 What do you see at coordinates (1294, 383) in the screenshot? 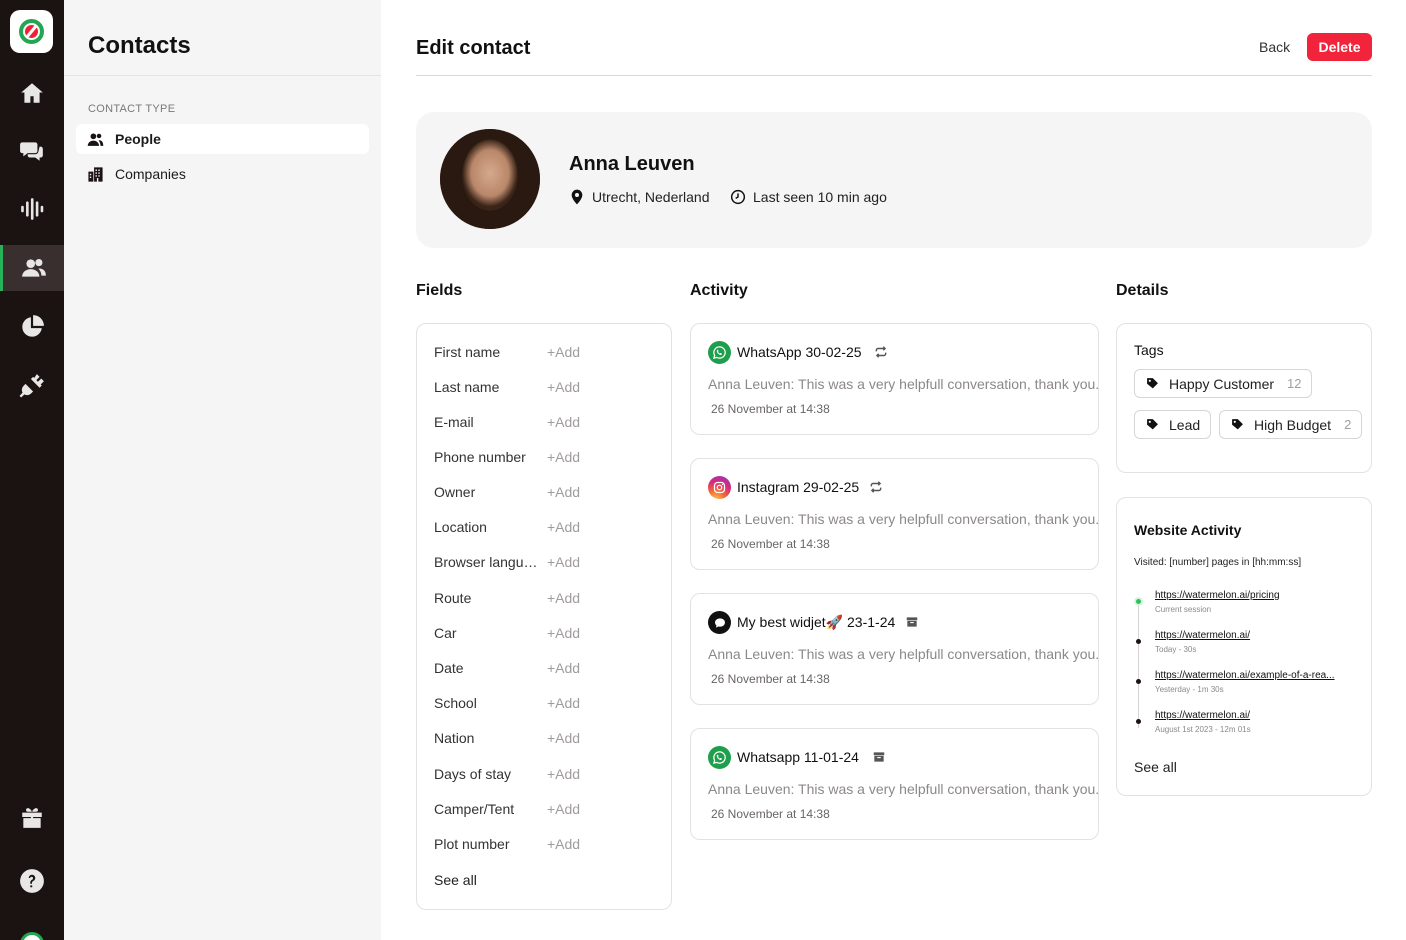
I see `tag-count: 12` at bounding box center [1294, 383].